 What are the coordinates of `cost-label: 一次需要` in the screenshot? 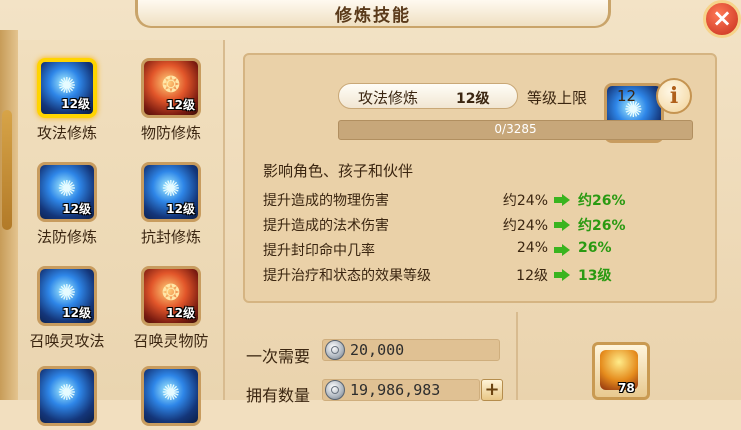 It's located at (278, 356).